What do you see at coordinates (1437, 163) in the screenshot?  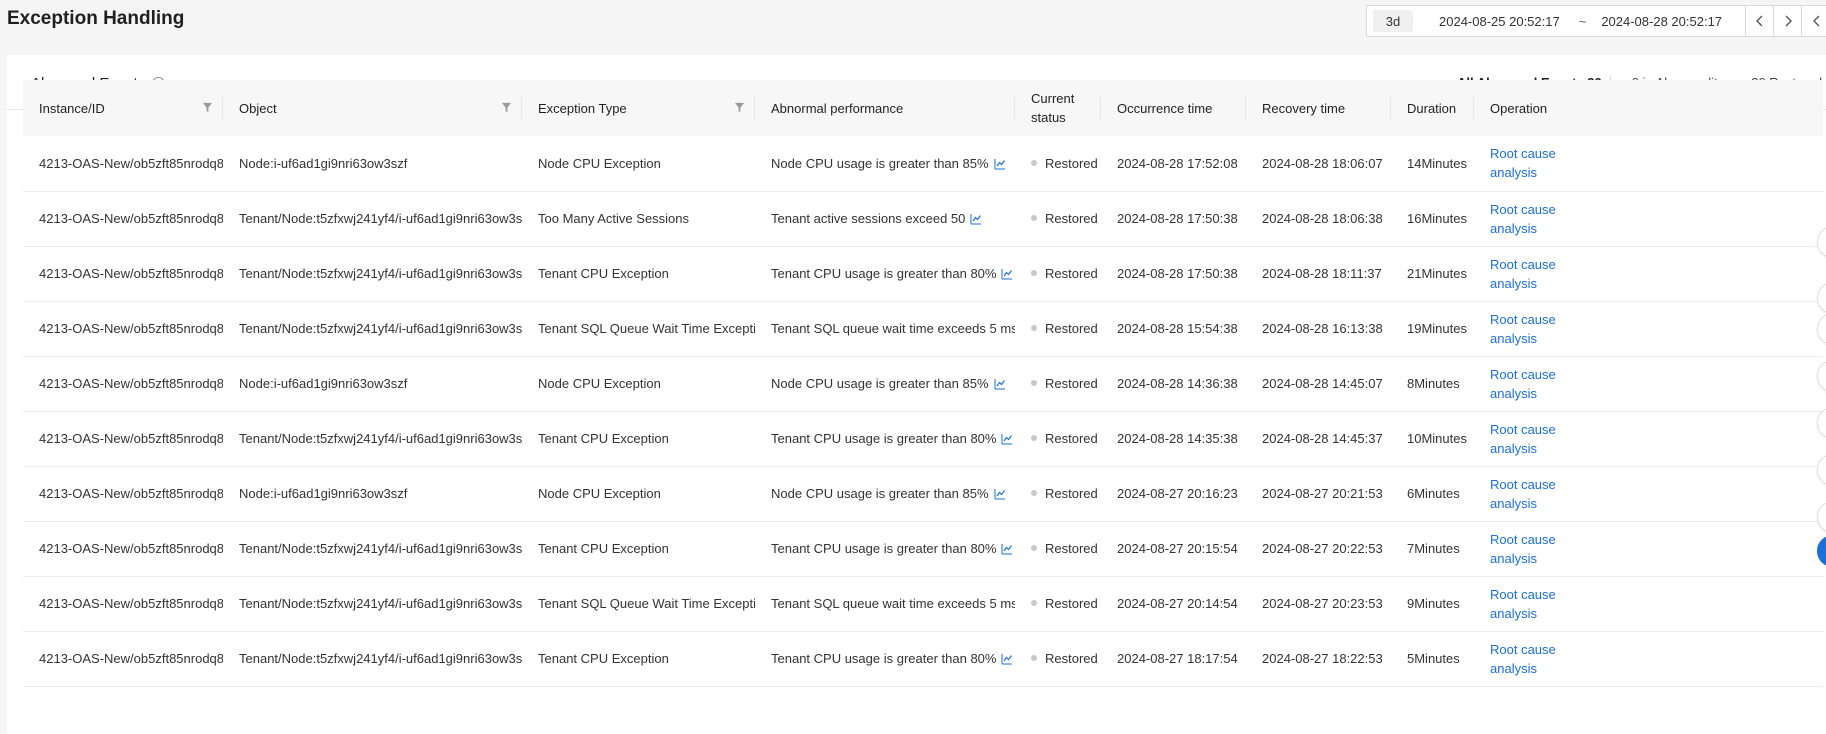 I see `cell-duration: 14Minutes` at bounding box center [1437, 163].